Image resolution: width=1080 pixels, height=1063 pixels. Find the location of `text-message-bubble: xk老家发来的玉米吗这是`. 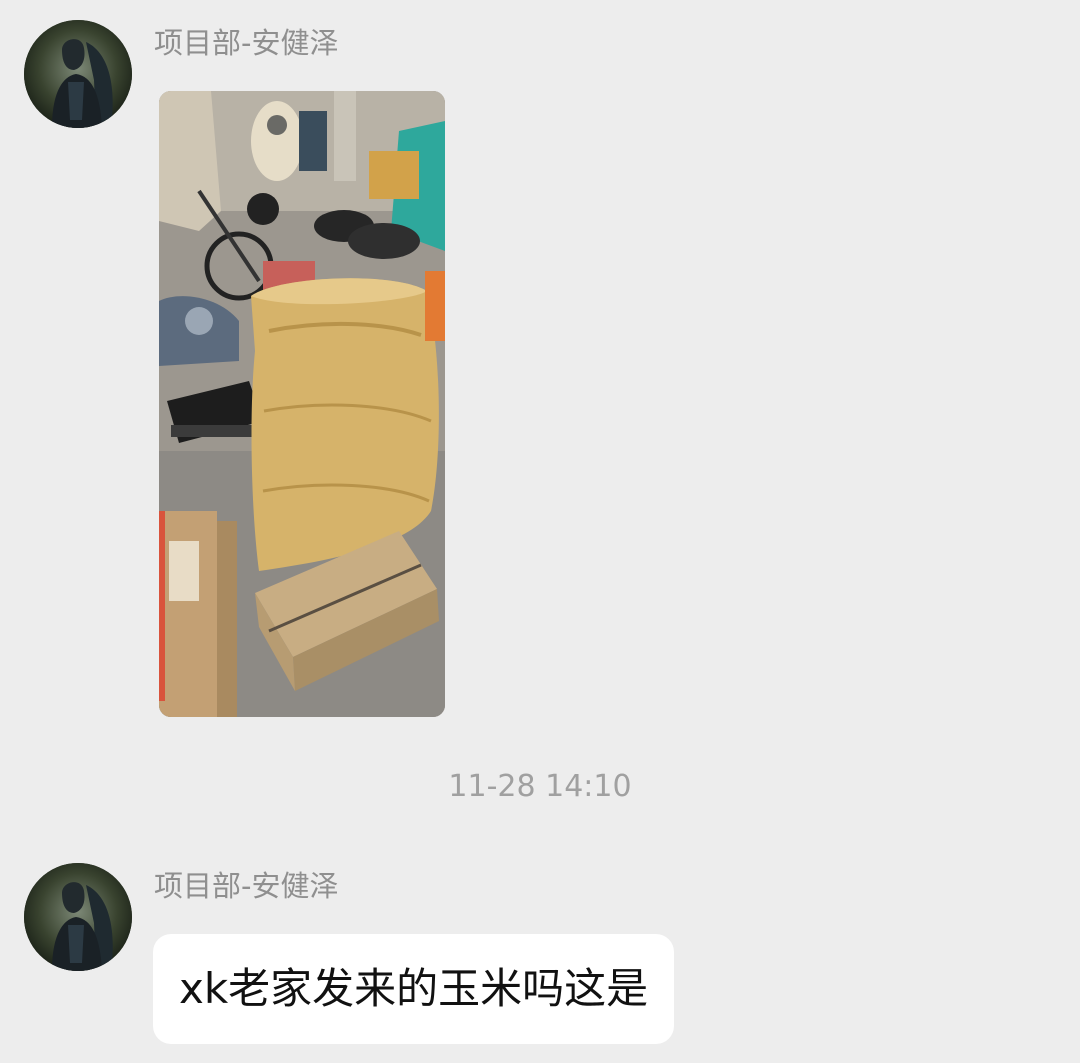

text-message-bubble: xk老家发来的玉米吗这是 is located at coordinates (414, 989).